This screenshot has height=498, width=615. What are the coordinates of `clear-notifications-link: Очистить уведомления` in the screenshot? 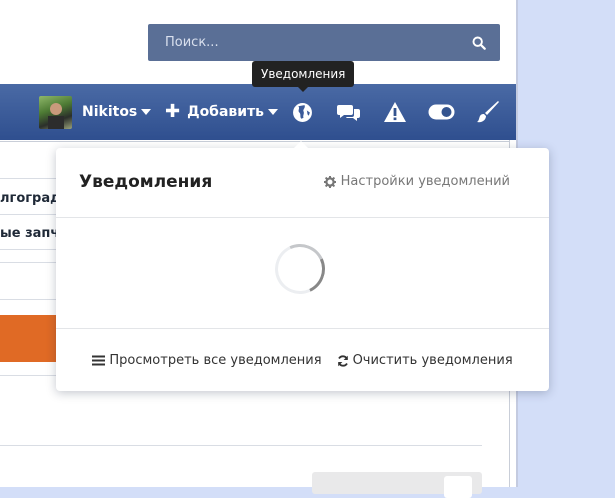 It's located at (425, 360).